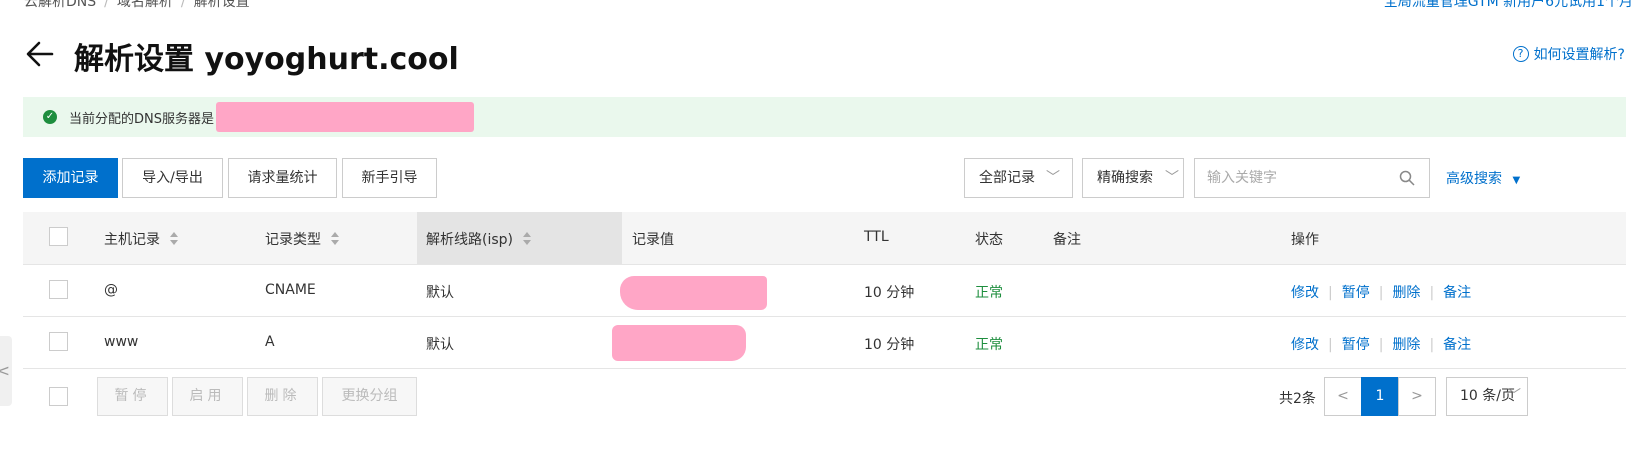 This screenshot has width=1651, height=471. I want to click on prev-page-button: <, so click(1343, 396).